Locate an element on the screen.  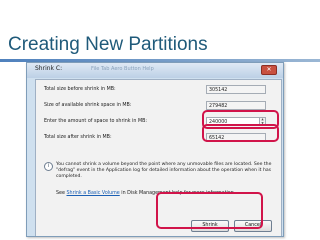
close-icon: ✕ is located at coordinates (269, 69).